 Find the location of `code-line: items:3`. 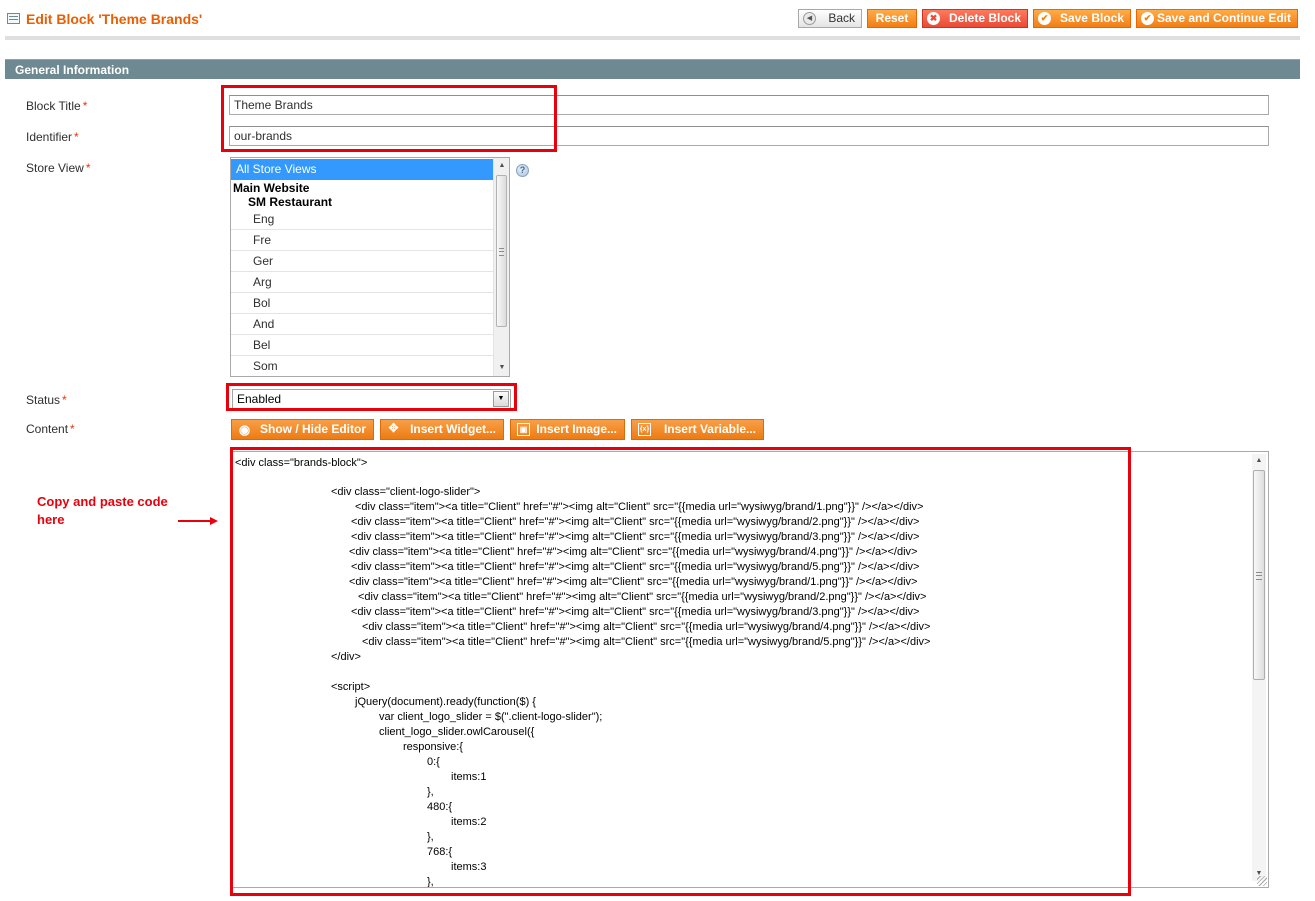

code-line: items:3 is located at coordinates (469, 867).